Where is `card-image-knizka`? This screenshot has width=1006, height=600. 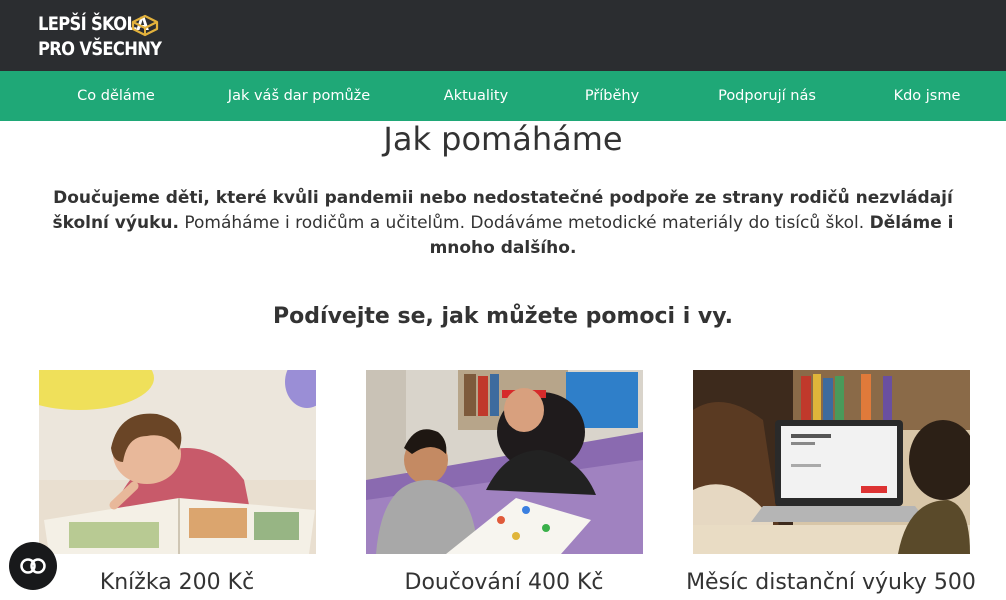 card-image-knizka is located at coordinates (177, 462).